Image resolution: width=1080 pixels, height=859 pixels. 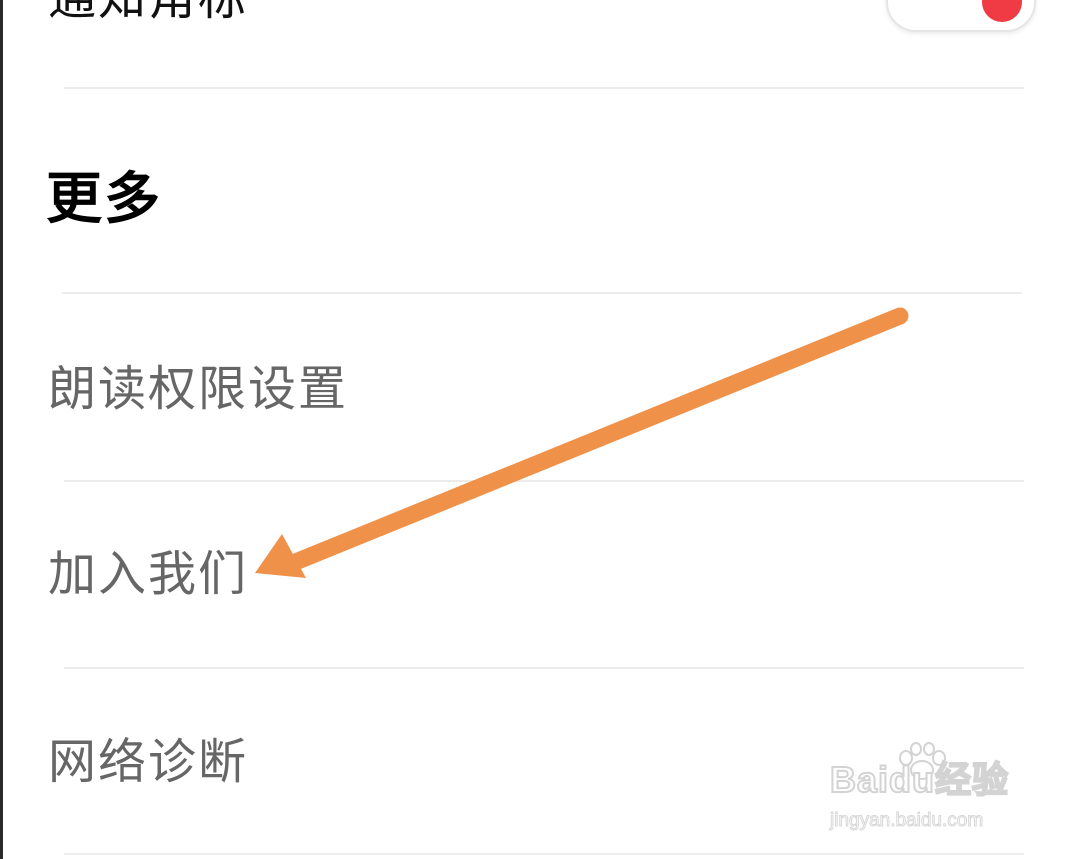 I want to click on section-title-more: 更多, so click(x=104, y=199).